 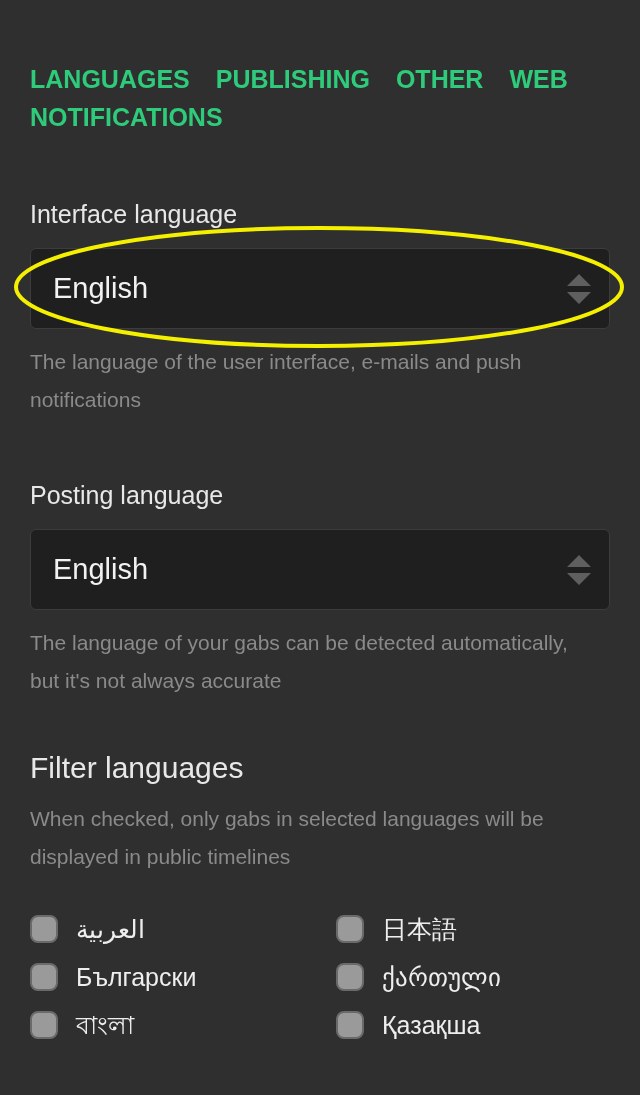 What do you see at coordinates (126, 117) in the screenshot?
I see `settings-tab: NOTIFICATIONS` at bounding box center [126, 117].